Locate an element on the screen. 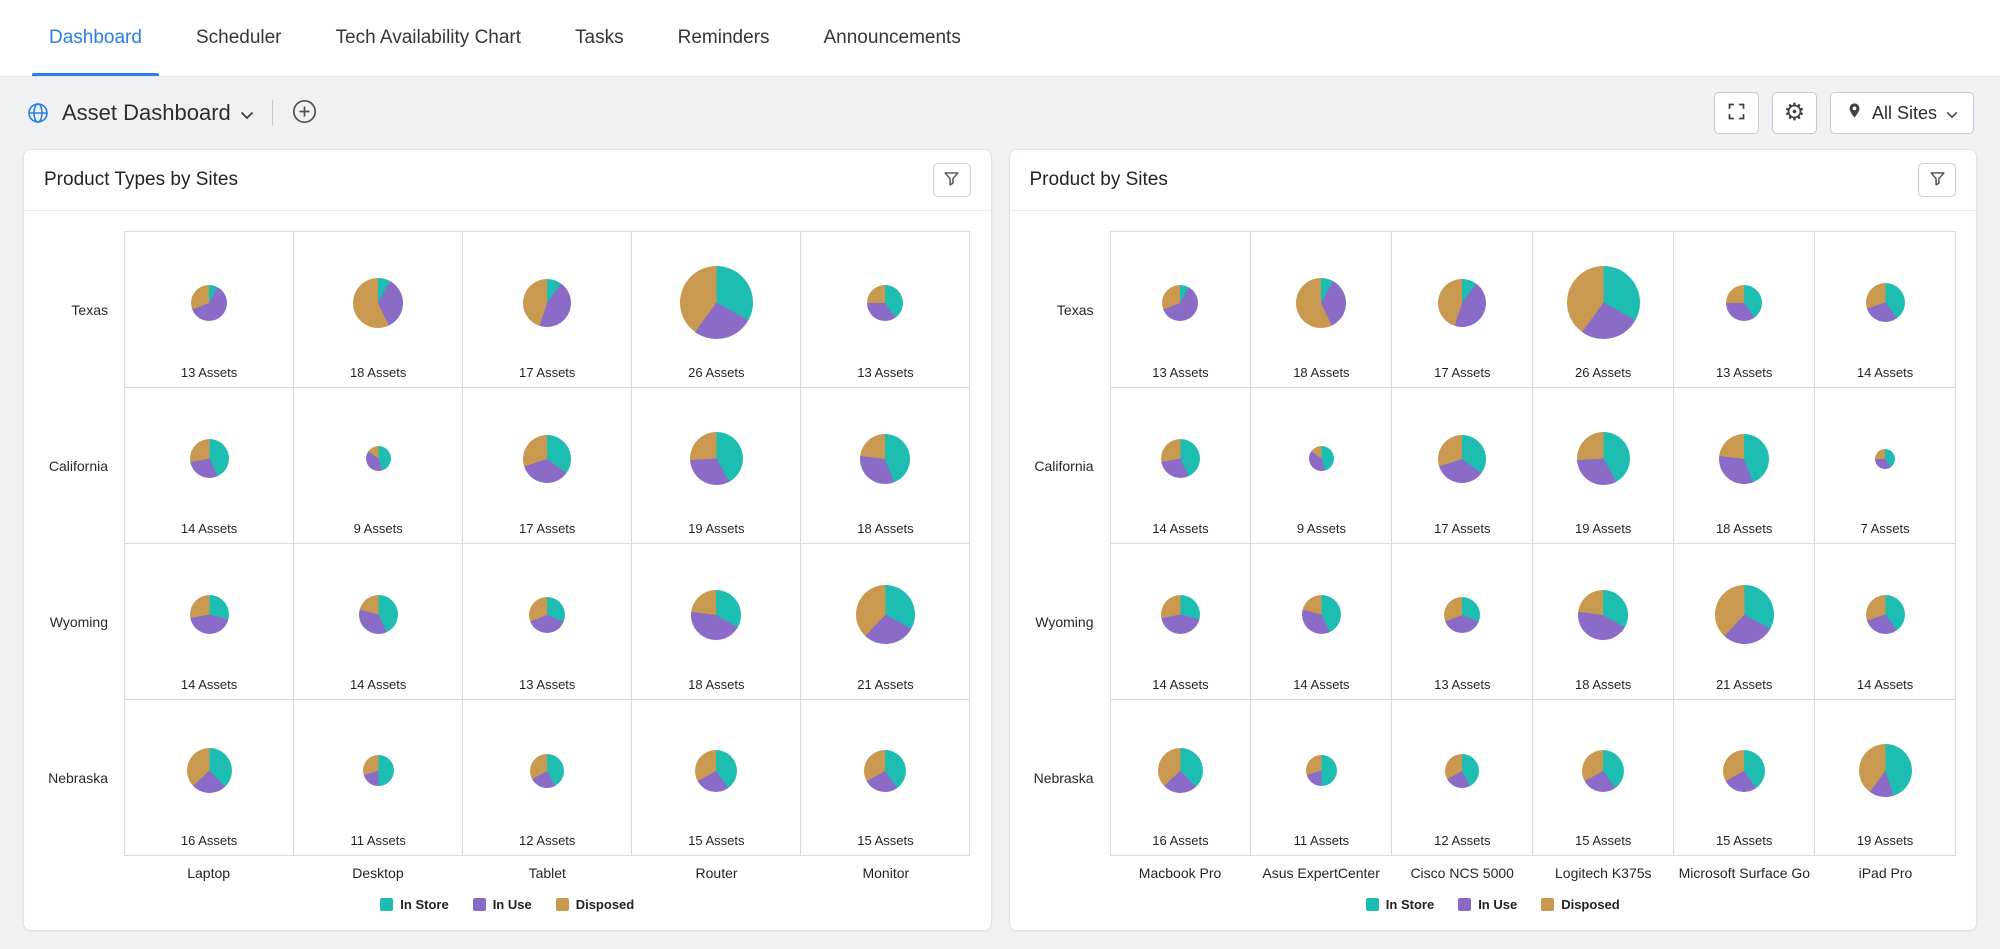 The image size is (2000, 949). fullscreen-button is located at coordinates (1736, 113).